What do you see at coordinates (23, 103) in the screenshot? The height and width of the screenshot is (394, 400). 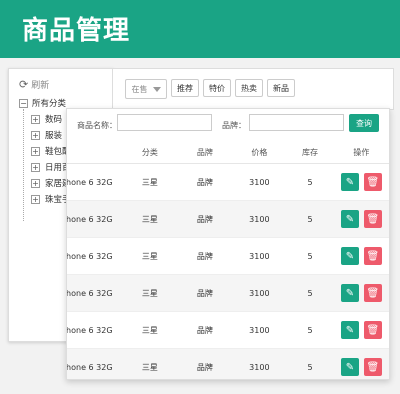 I see `collapse-icon: −` at bounding box center [23, 103].